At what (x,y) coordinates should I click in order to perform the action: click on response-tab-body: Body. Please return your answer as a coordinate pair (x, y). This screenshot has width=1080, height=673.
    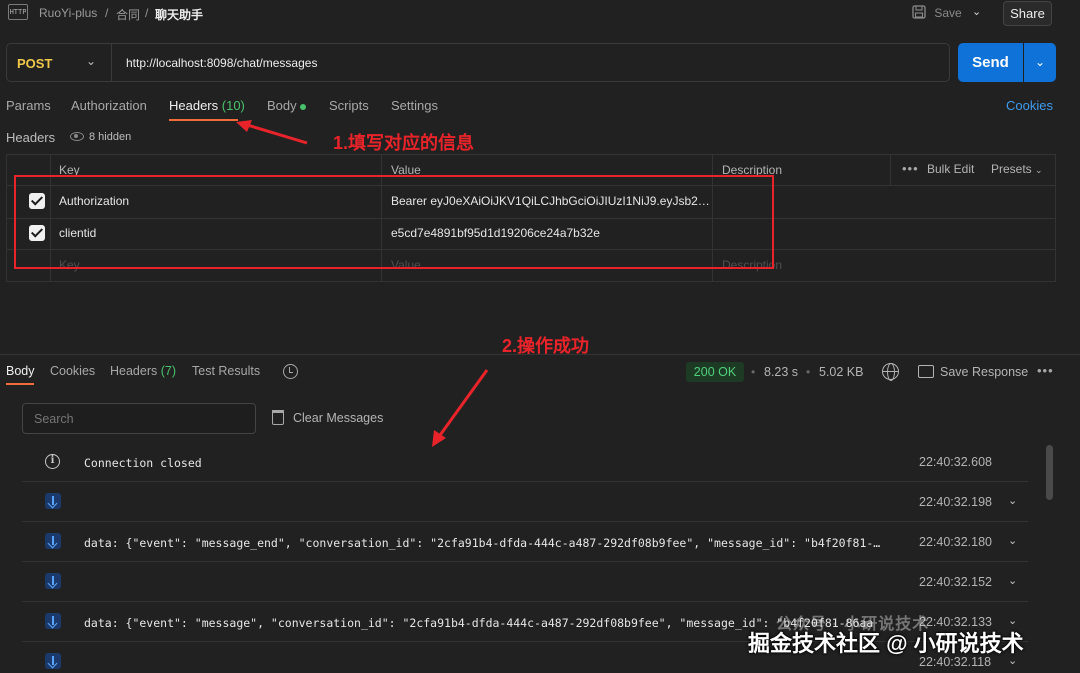
    Looking at the image, I should click on (20, 371).